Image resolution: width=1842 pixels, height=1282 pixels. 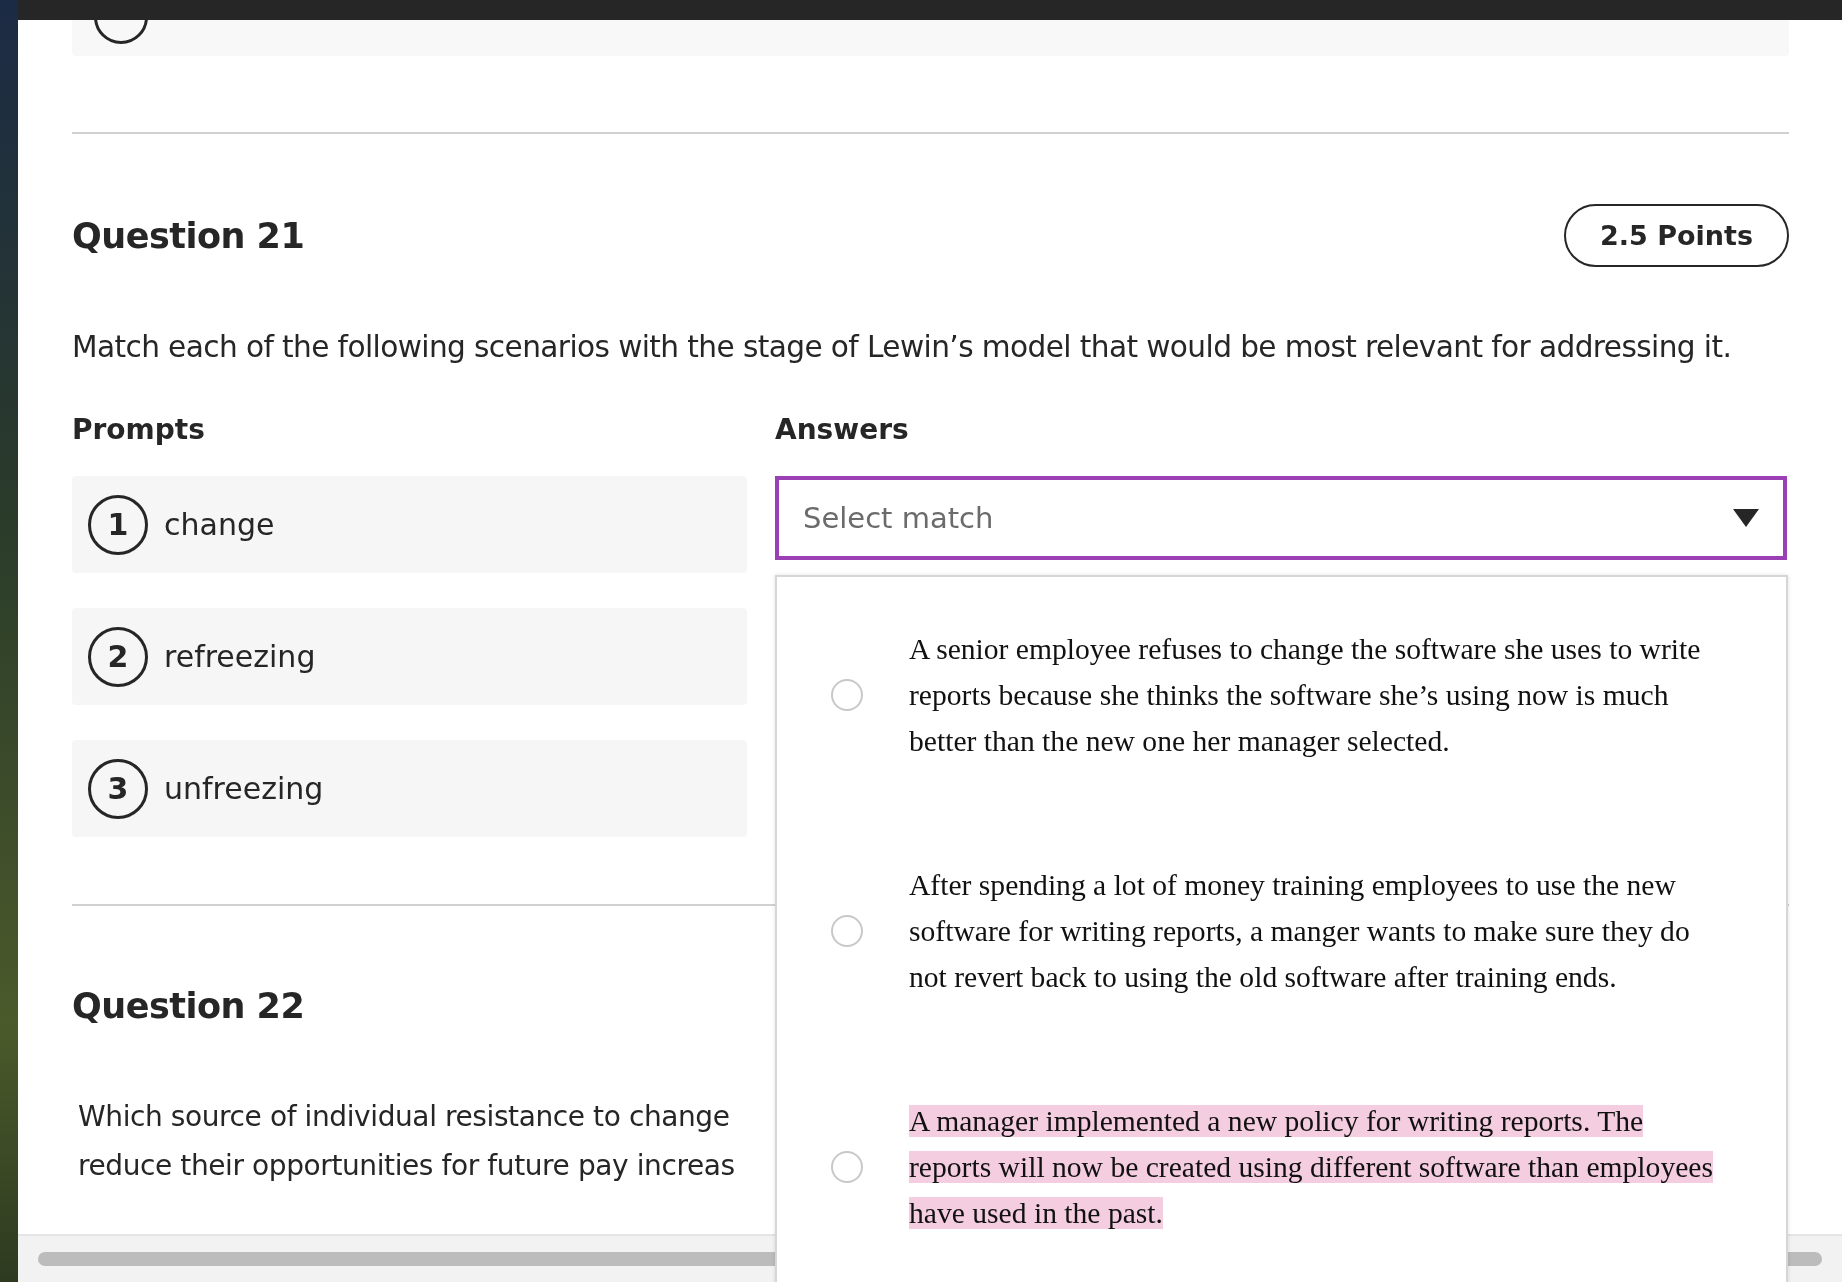 I want to click on prompt-label: refreezing, so click(x=240, y=656).